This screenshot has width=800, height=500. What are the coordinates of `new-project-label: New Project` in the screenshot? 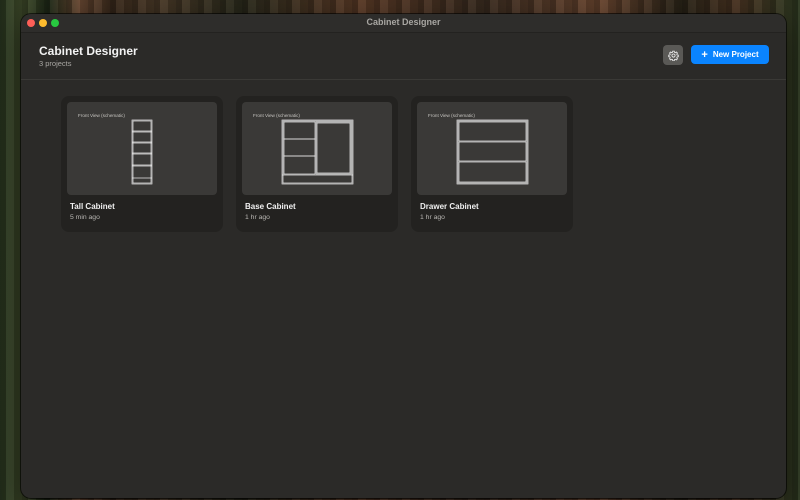 It's located at (735, 54).